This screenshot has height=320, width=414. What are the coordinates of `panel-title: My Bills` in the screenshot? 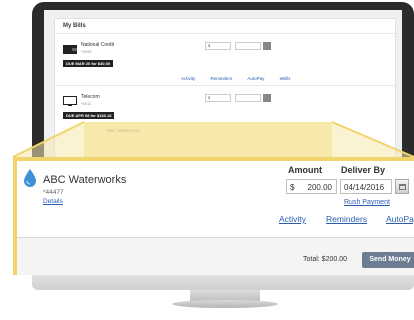 It's located at (74, 26).